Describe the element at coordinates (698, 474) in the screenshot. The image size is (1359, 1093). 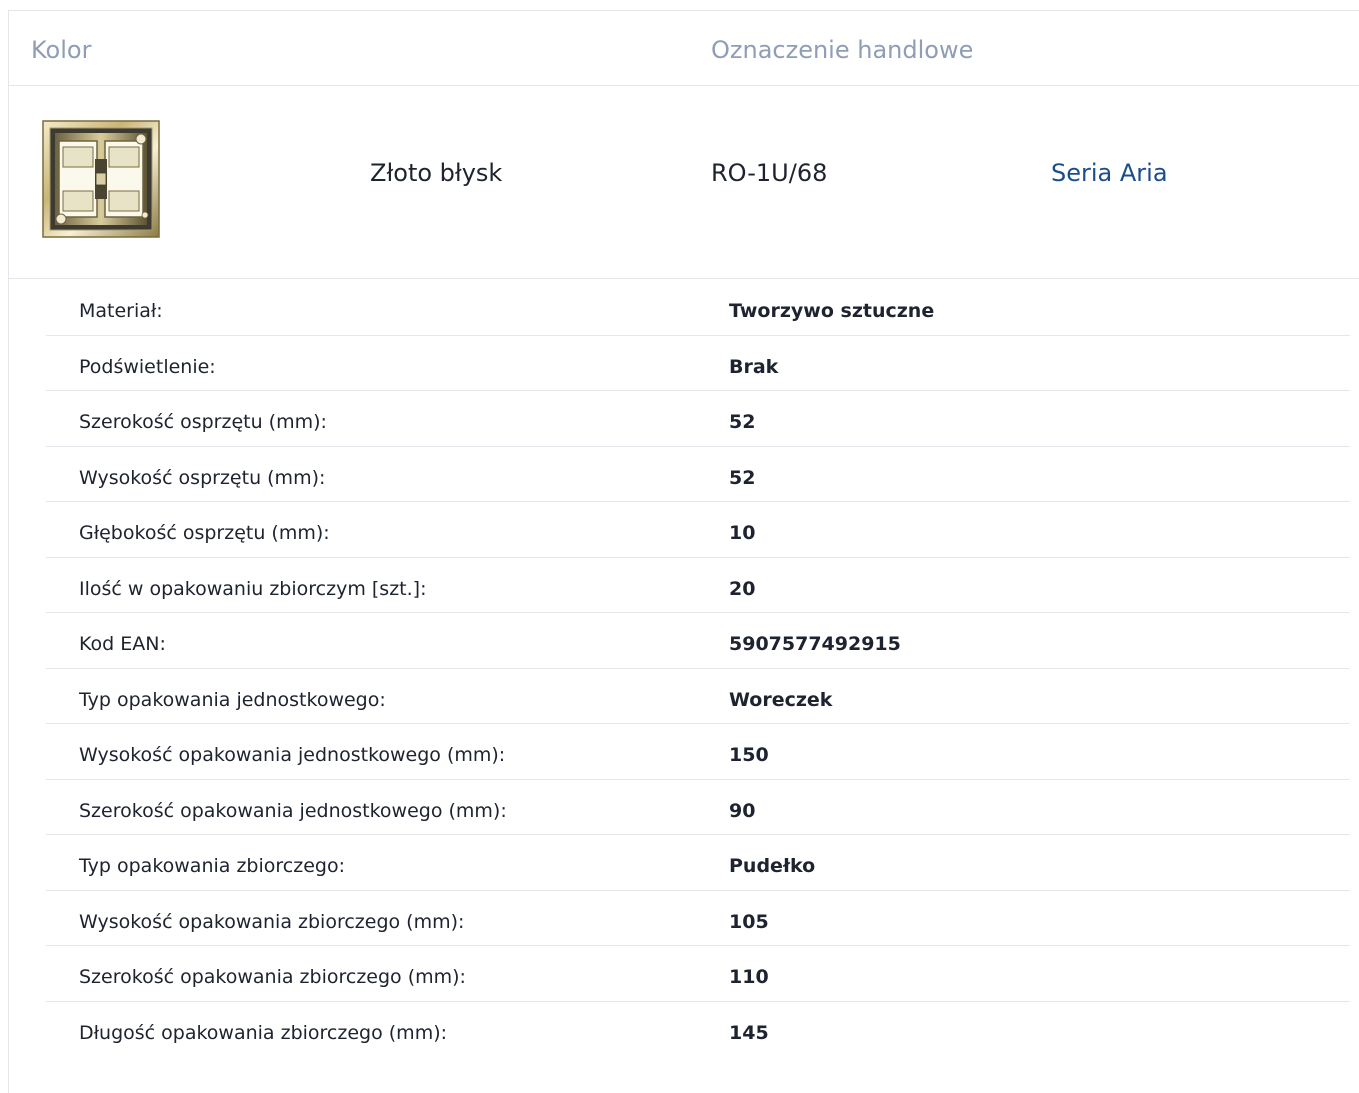
I see `table-row: Wysokość osprzętu (mm): 52` at that location.